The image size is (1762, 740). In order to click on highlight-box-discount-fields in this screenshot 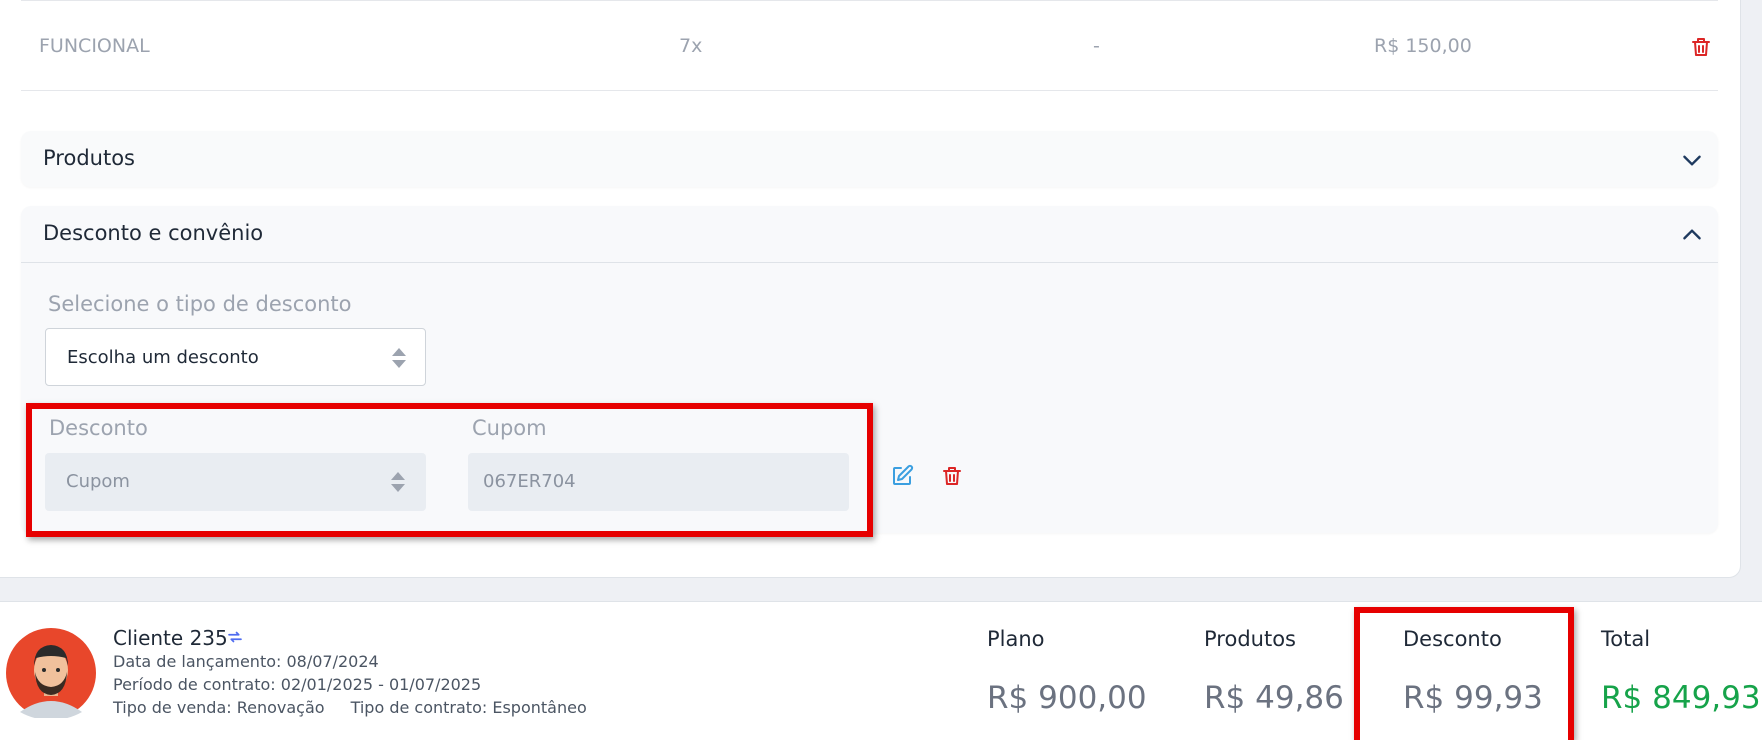, I will do `click(449, 470)`.